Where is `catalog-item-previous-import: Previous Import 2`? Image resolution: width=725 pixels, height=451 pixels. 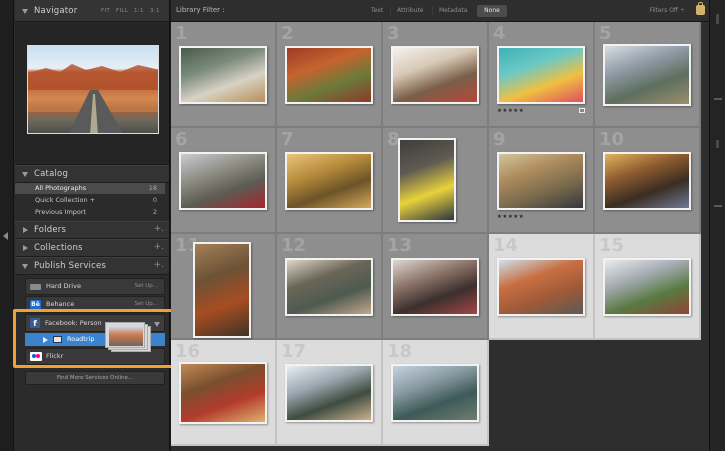
catalog-item-previous-import: Previous Import 2 is located at coordinates (90, 212).